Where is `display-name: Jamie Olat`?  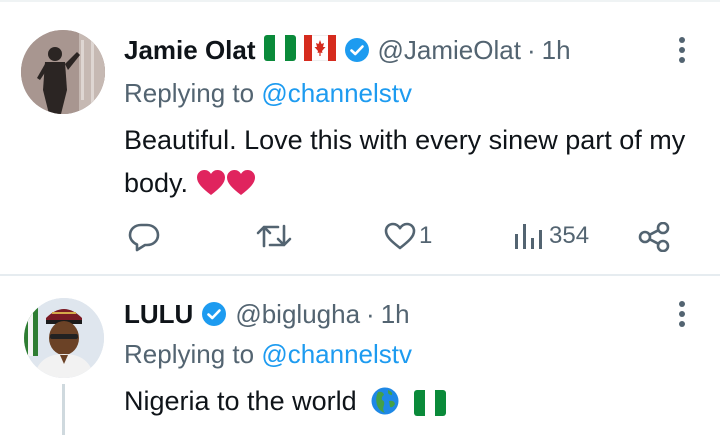 display-name: Jamie Olat is located at coordinates (190, 50).